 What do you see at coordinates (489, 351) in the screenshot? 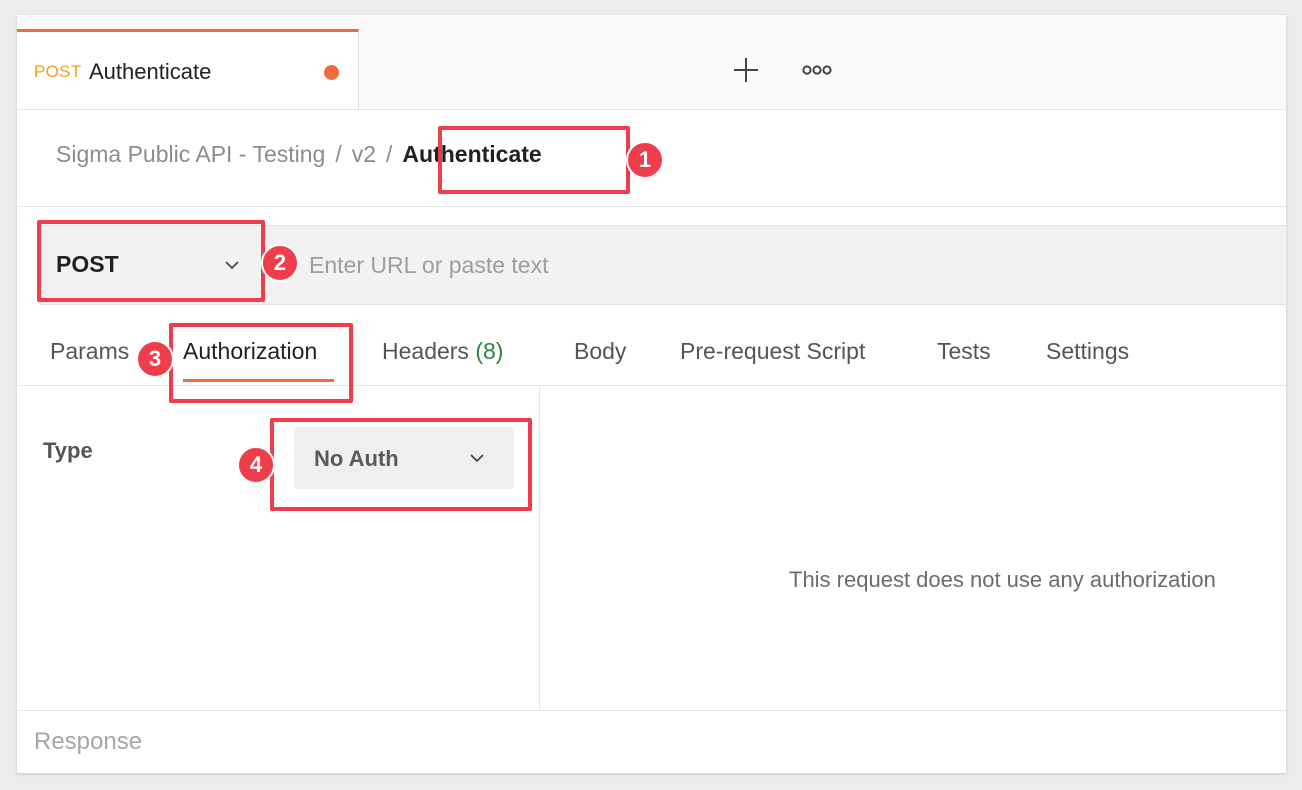
I see `headers-count-badge: (8)` at bounding box center [489, 351].